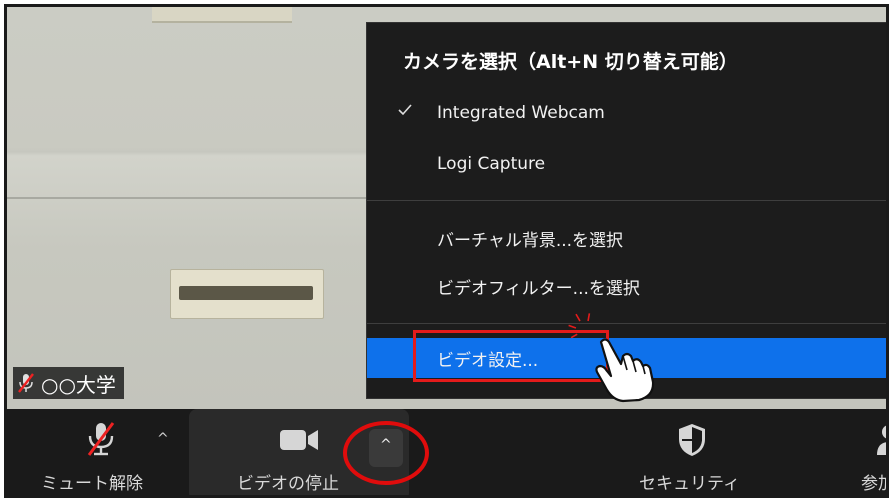 This screenshot has height=502, width=893. Describe the element at coordinates (521, 113) in the screenshot. I see `menu-item-label: Integrated Webcam` at that location.